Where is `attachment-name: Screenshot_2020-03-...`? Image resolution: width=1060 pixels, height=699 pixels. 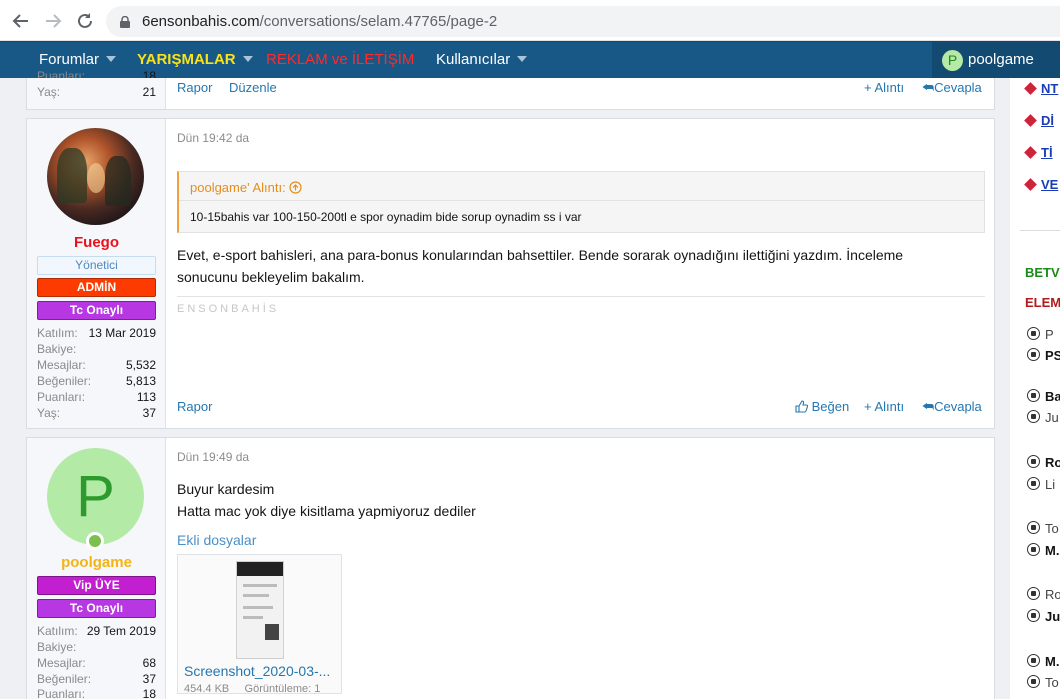 attachment-name: Screenshot_2020-03-... is located at coordinates (257, 671).